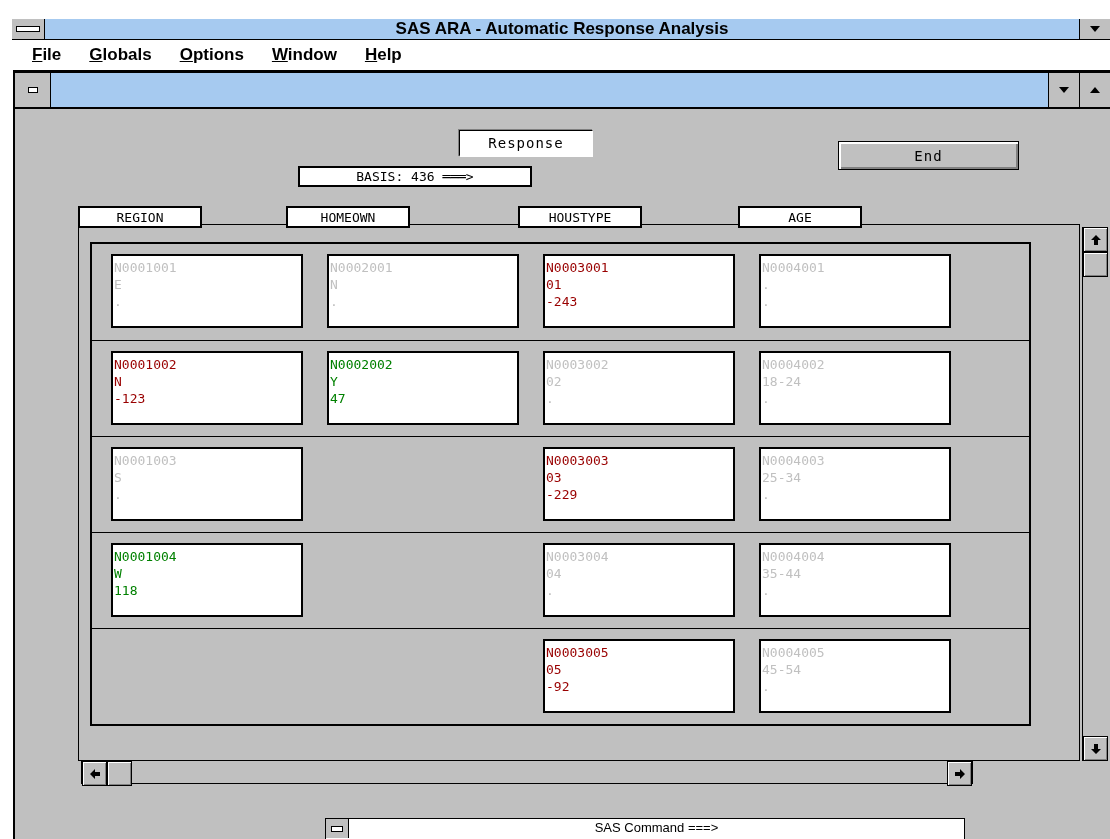 The width and height of the screenshot is (1110, 839). I want to click on scroll-down-button, so click(1096, 748).